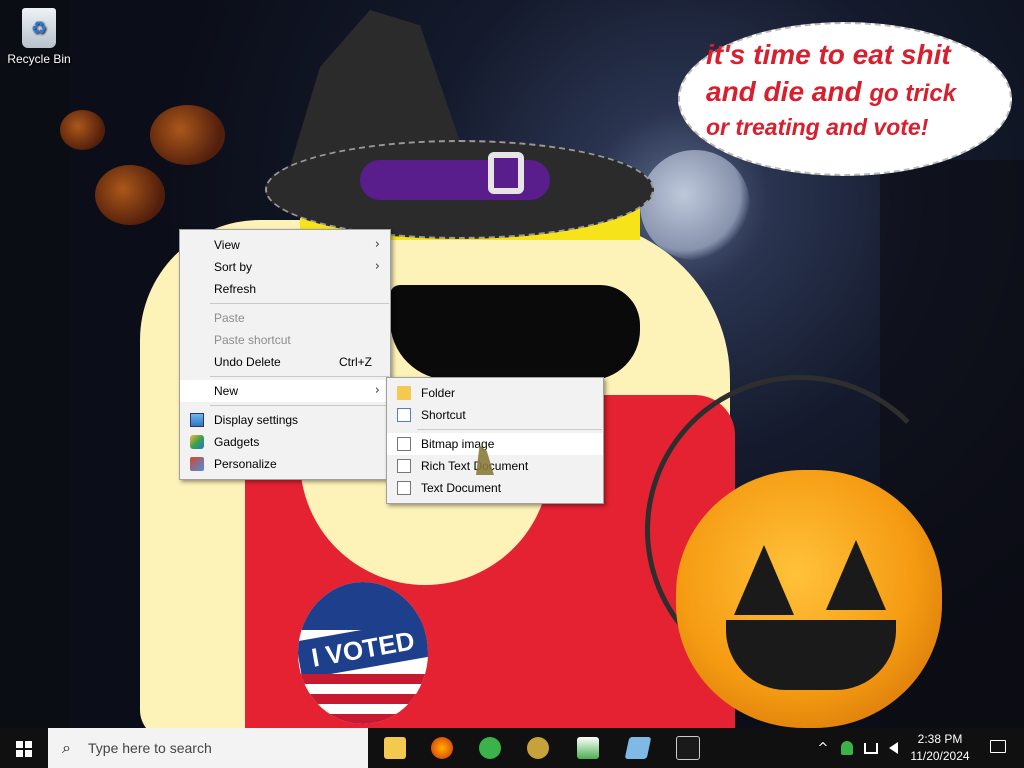 This screenshot has height=768, width=1024. I want to click on windows-logo-icon, so click(24, 749).